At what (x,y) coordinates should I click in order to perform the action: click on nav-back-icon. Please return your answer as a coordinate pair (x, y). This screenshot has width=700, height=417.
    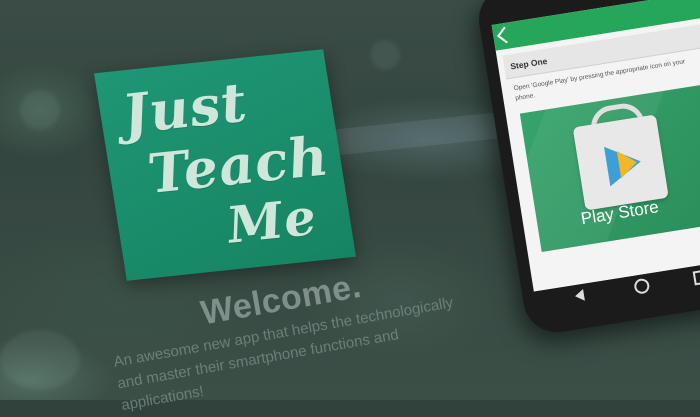
    Looking at the image, I should click on (579, 295).